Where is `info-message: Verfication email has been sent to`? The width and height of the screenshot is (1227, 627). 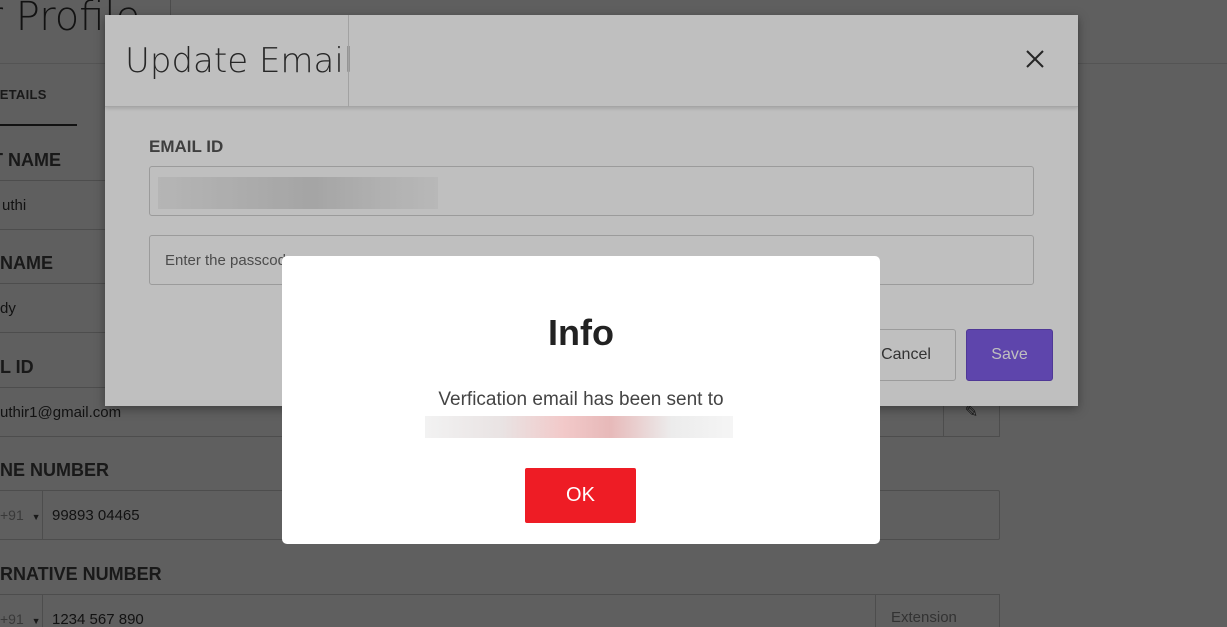
info-message: Verfication email has been sent to is located at coordinates (581, 399).